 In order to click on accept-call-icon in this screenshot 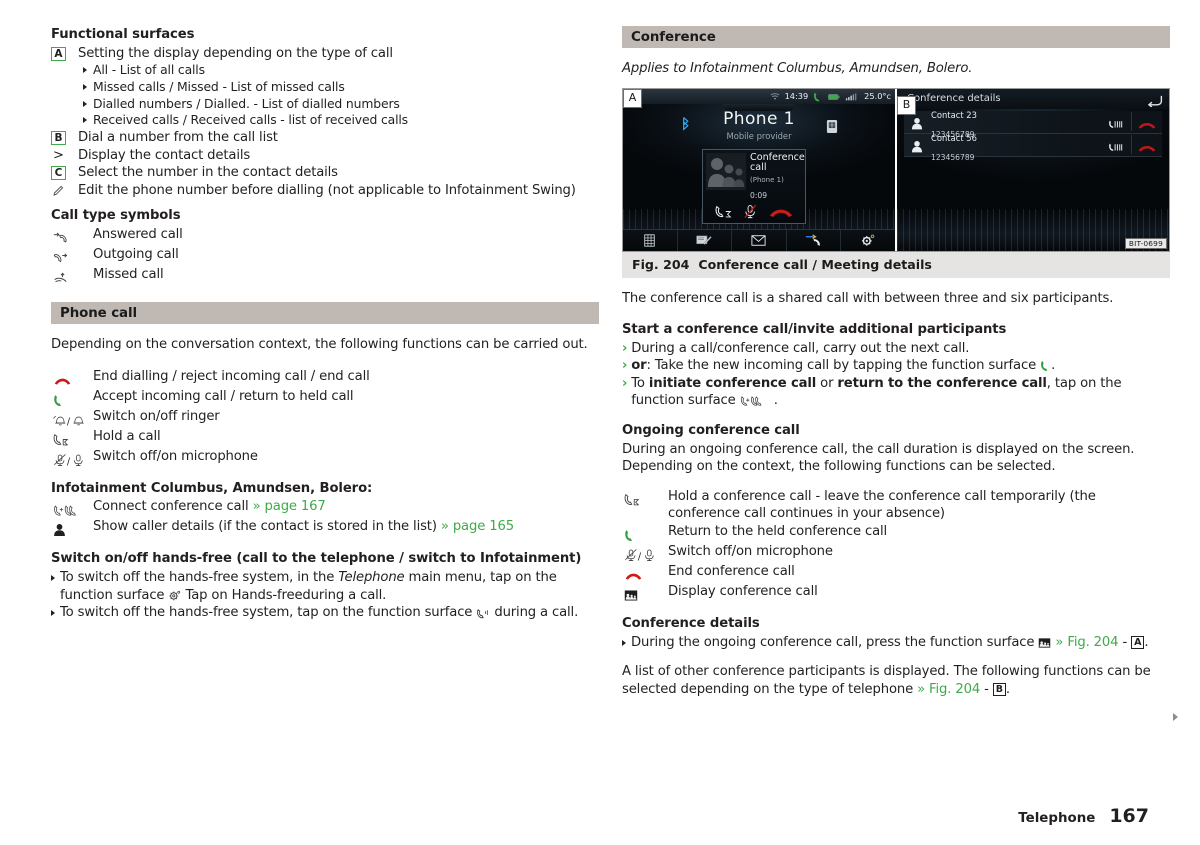, I will do `click(1045, 365)`.